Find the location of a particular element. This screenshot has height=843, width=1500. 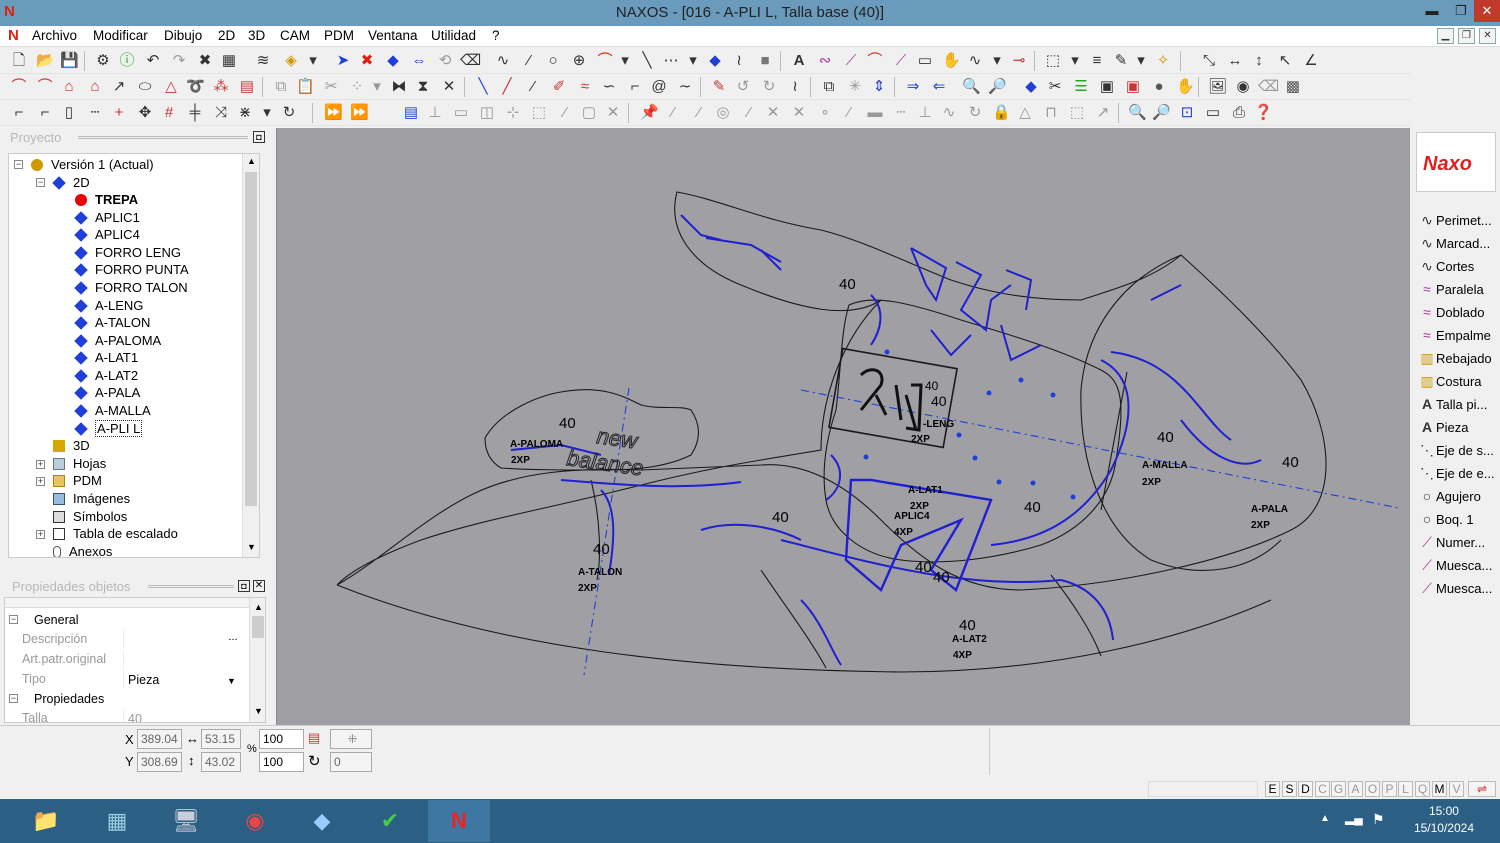

network-app-icon: 🖥 is located at coordinates (186, 821).